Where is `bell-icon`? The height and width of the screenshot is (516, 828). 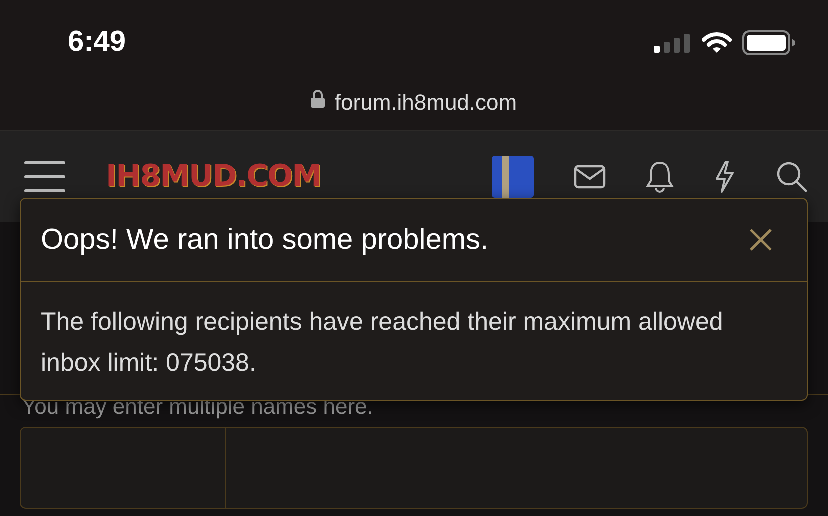 bell-icon is located at coordinates (660, 176).